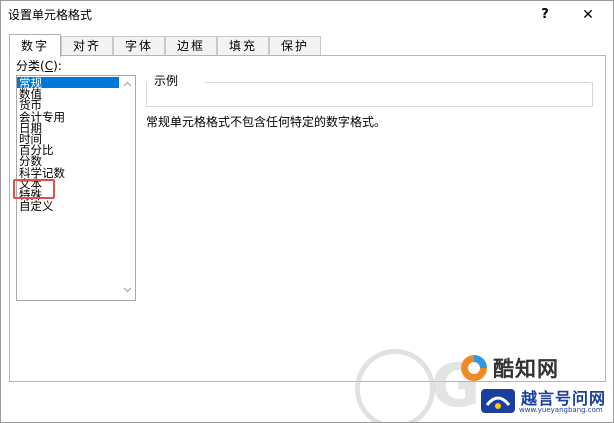 The image size is (614, 423). I want to click on tab-protection: 保护, so click(295, 46).